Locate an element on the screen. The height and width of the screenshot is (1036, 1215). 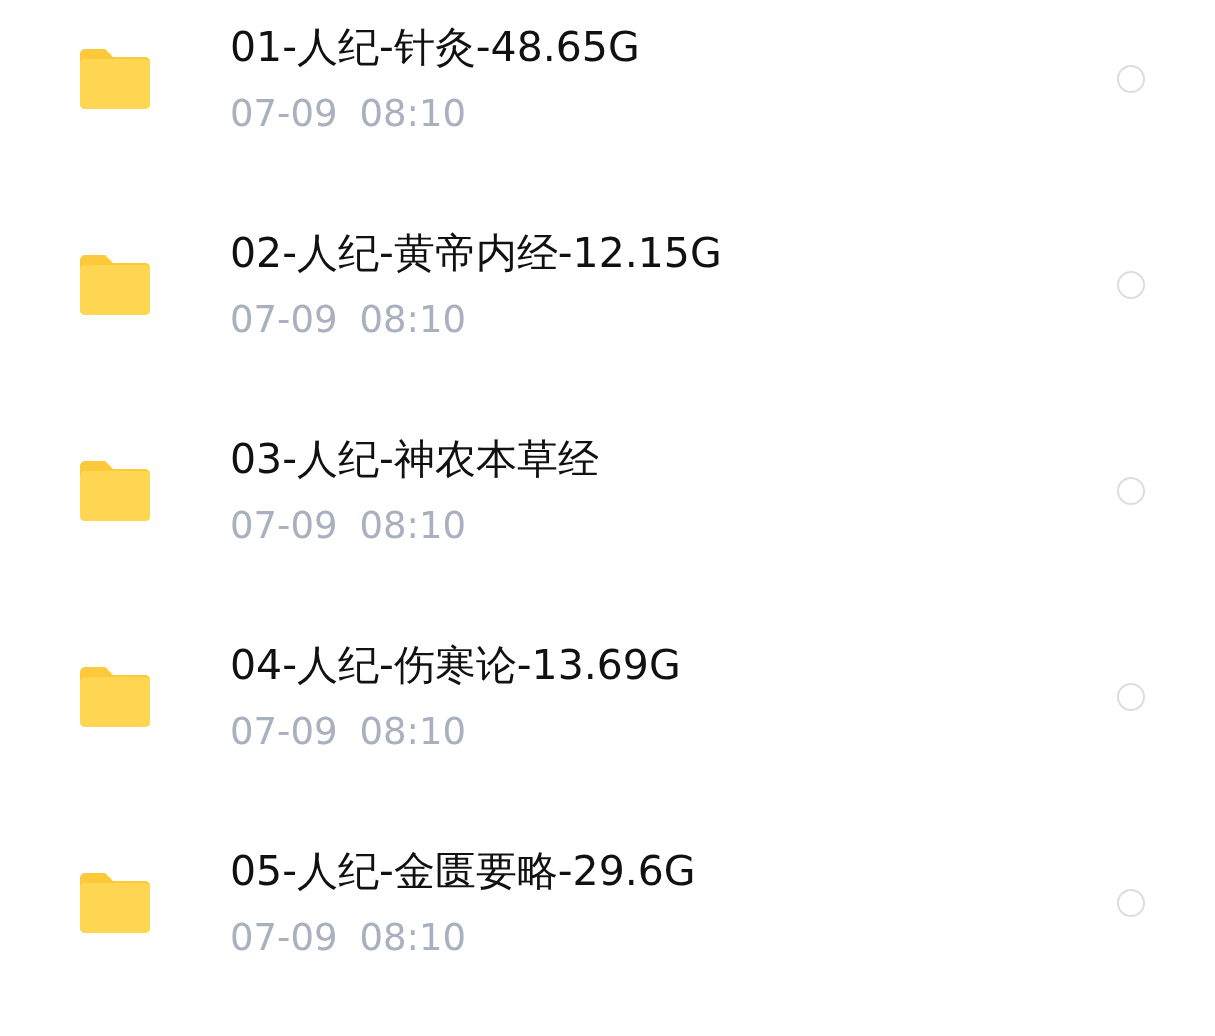
file-name: 05-人纪-金匮要略-29.6G is located at coordinates (463, 871).